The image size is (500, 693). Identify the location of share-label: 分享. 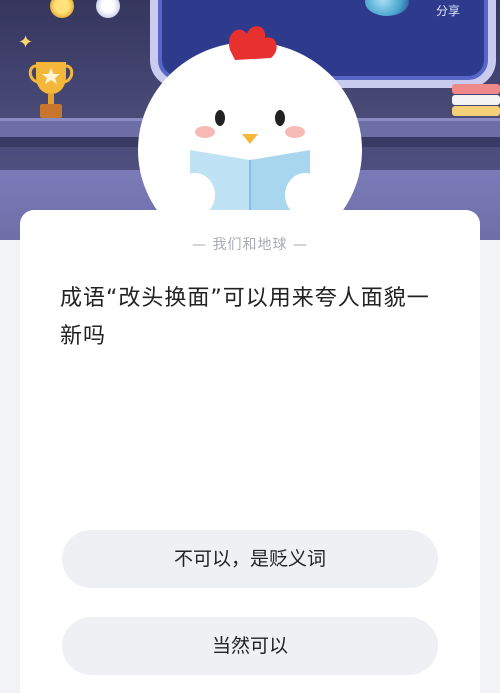
(448, 10).